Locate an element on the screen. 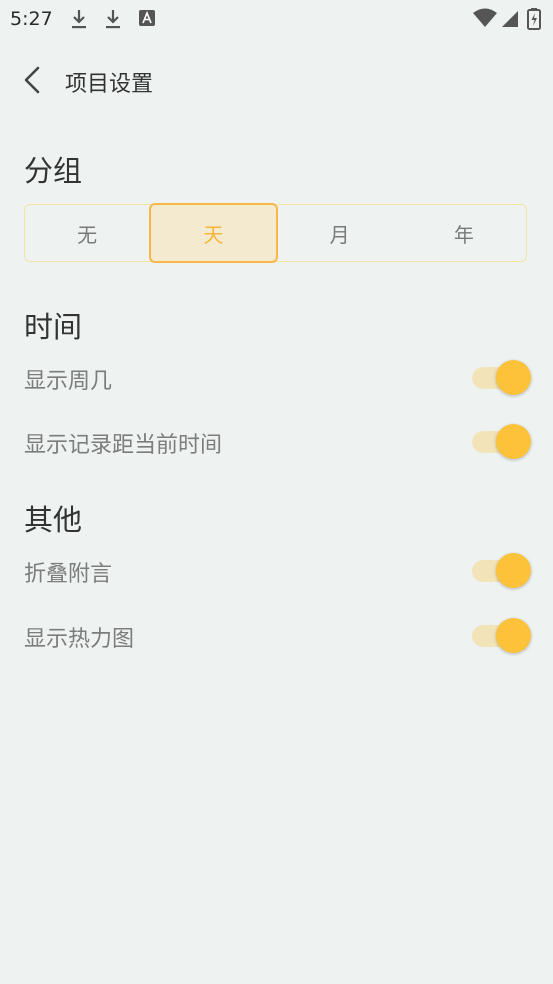 The width and height of the screenshot is (553, 984). group-option-month: 月 is located at coordinates (340, 233).